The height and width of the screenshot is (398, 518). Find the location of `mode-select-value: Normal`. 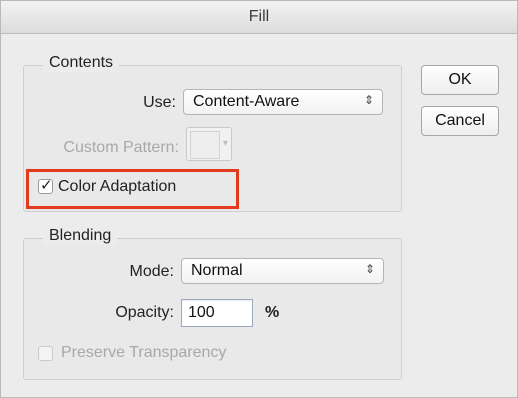

mode-select-value: Normal is located at coordinates (217, 270).